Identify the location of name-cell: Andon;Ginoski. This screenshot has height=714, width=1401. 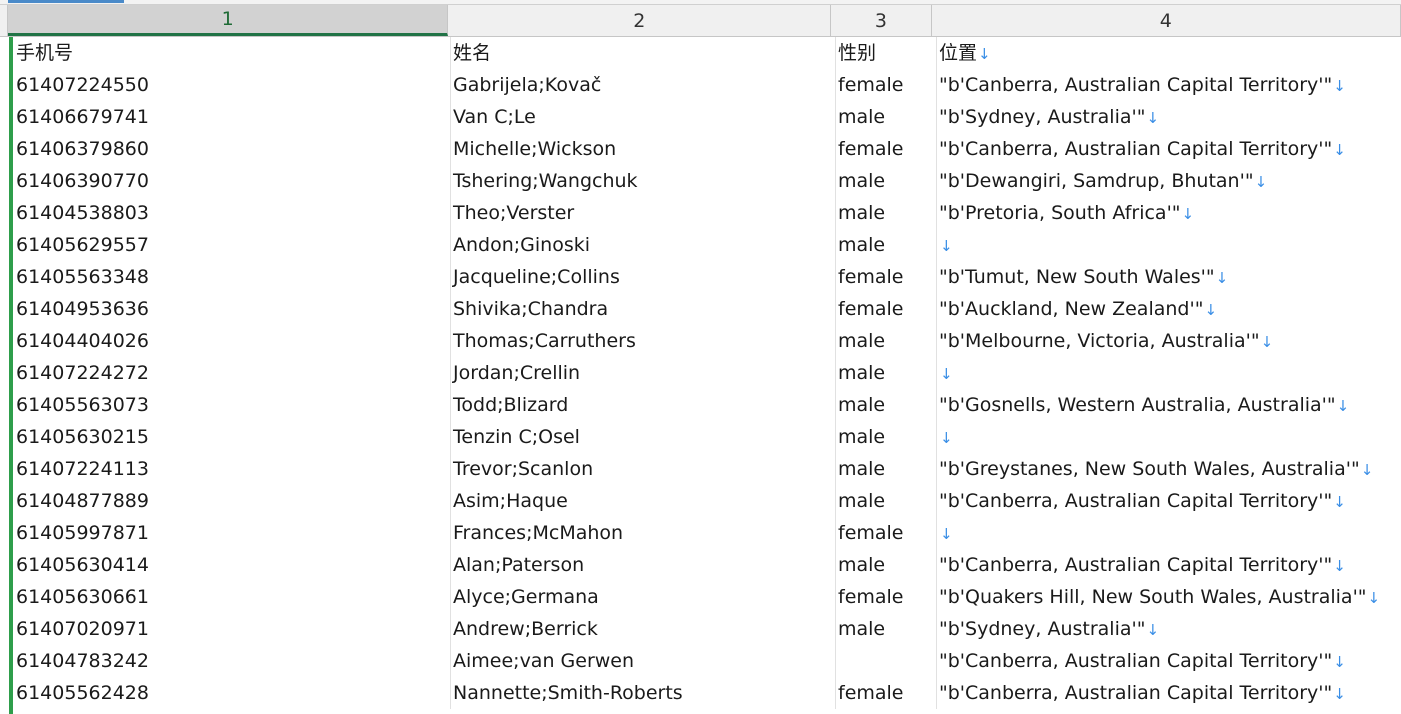
(643, 245).